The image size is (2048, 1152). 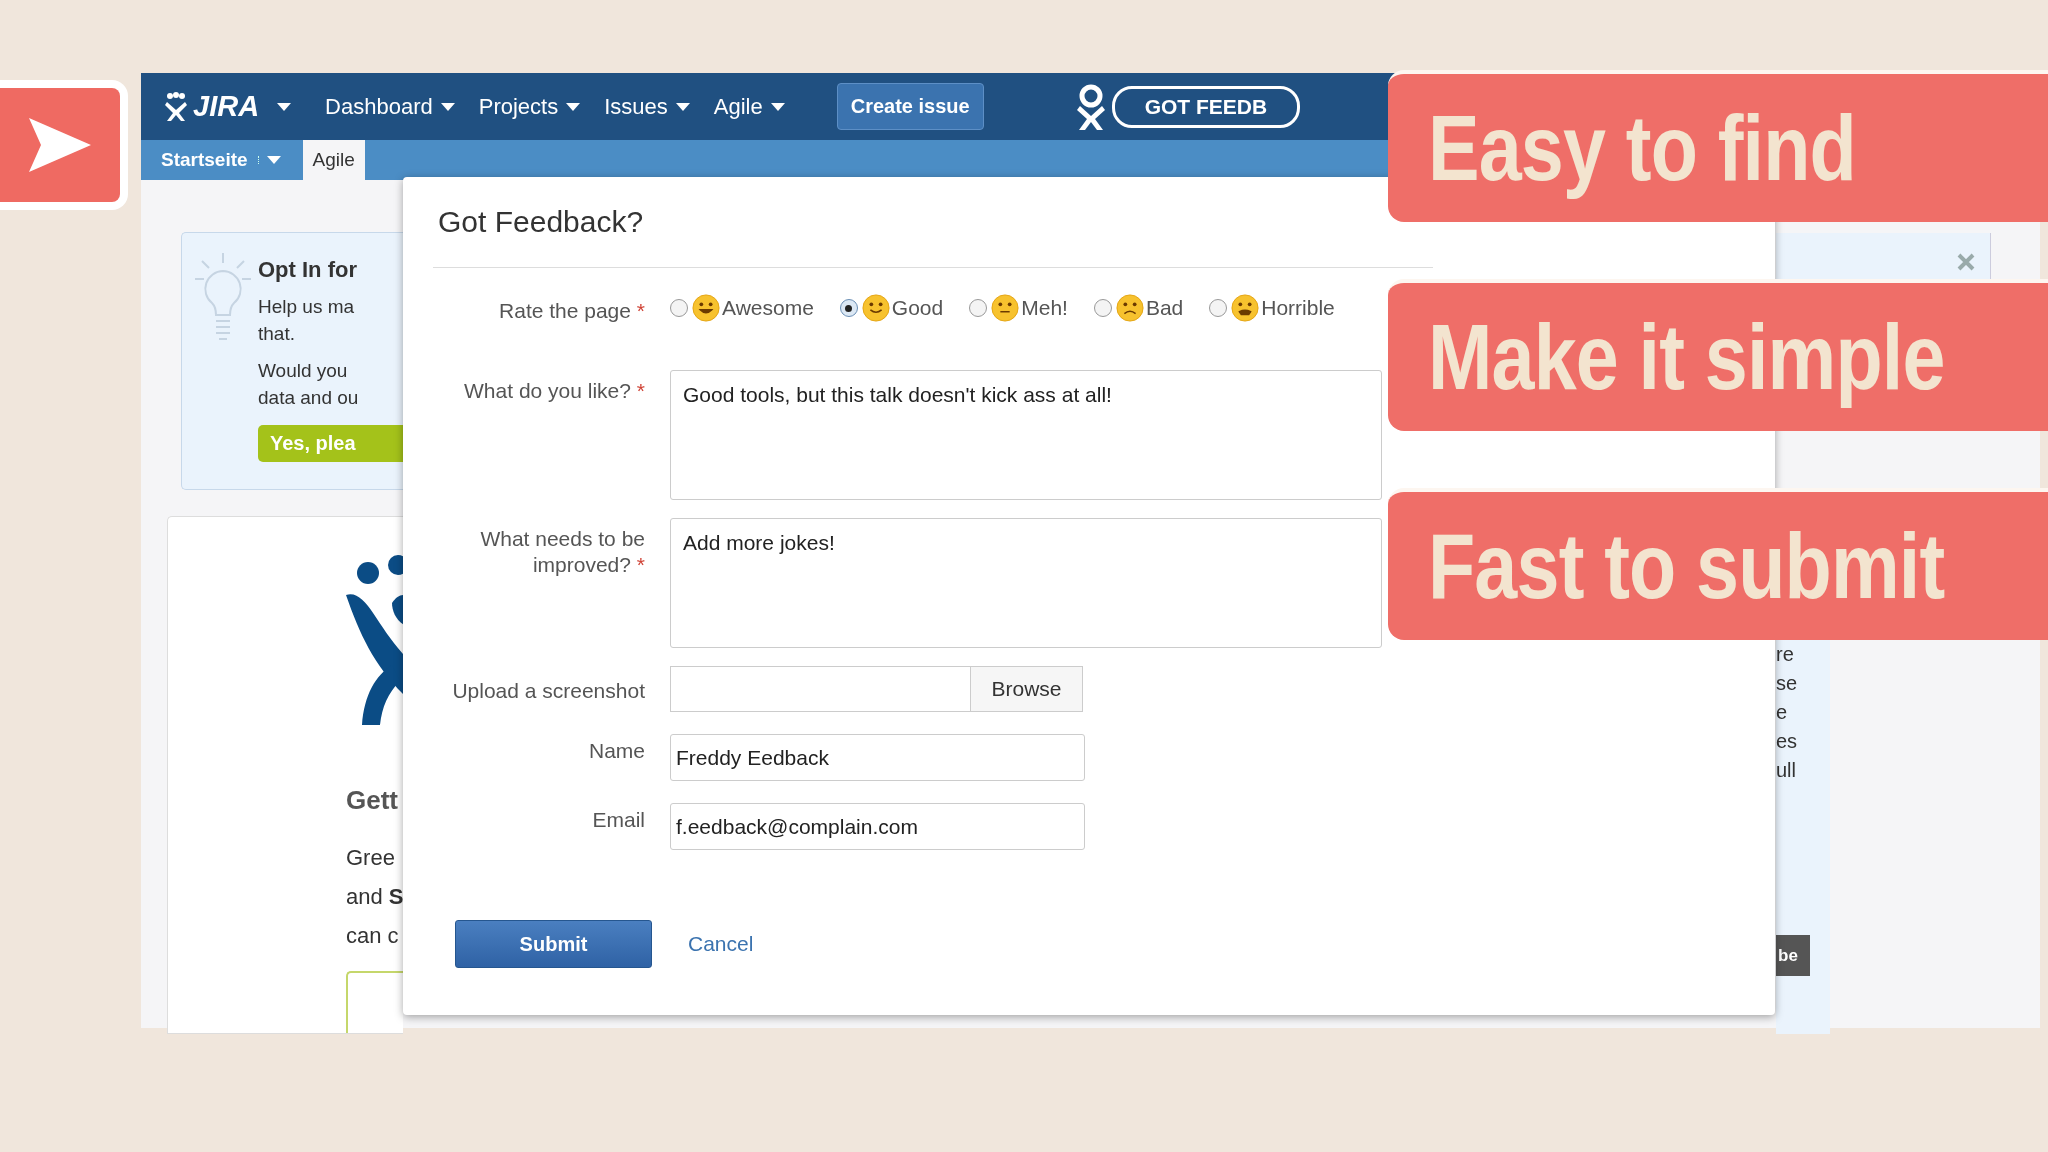 I want to click on field-label: What do you like? *, so click(x=554, y=391).